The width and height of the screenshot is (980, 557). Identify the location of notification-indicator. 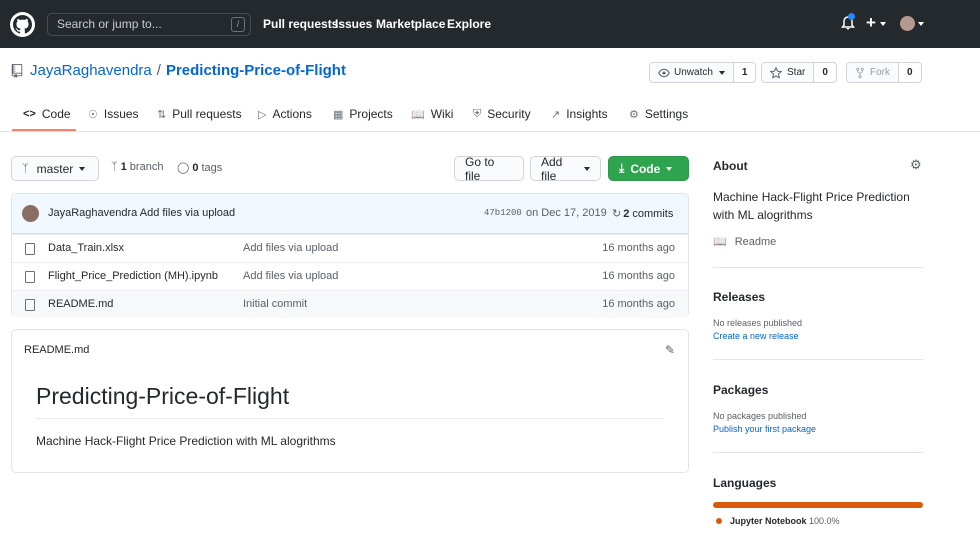
(851, 16).